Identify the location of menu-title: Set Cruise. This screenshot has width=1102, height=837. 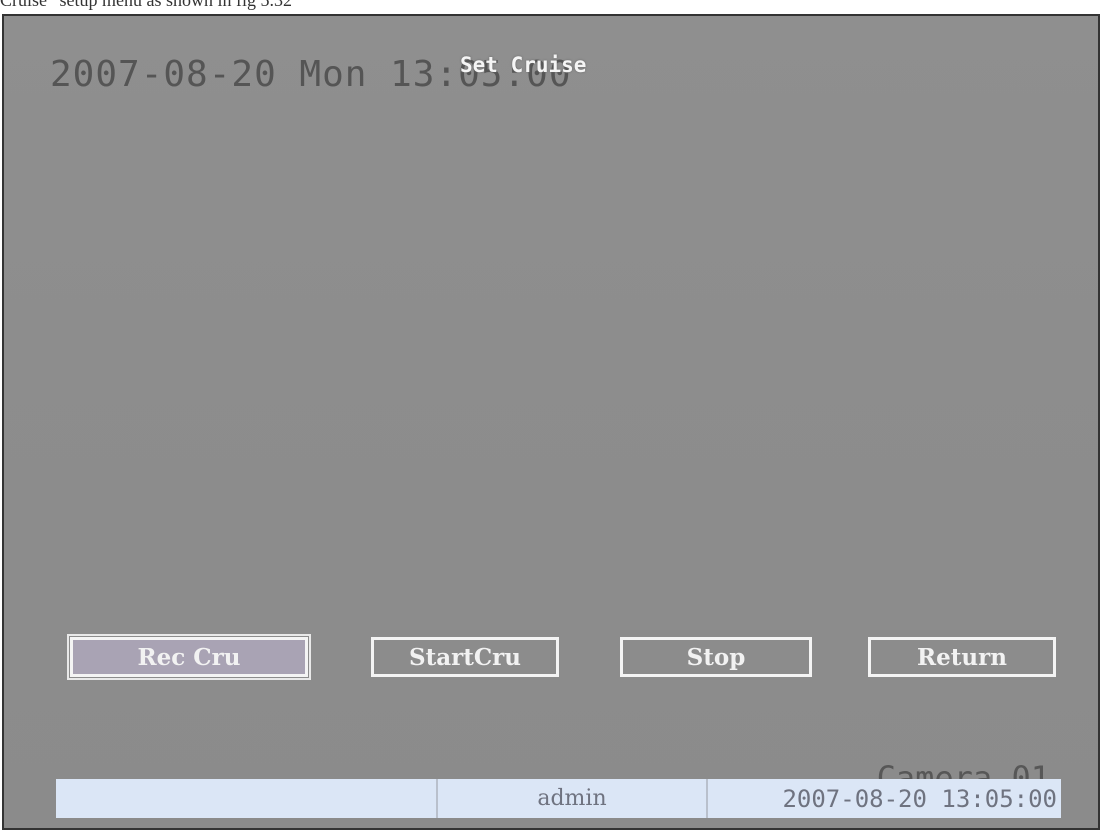
(523, 65).